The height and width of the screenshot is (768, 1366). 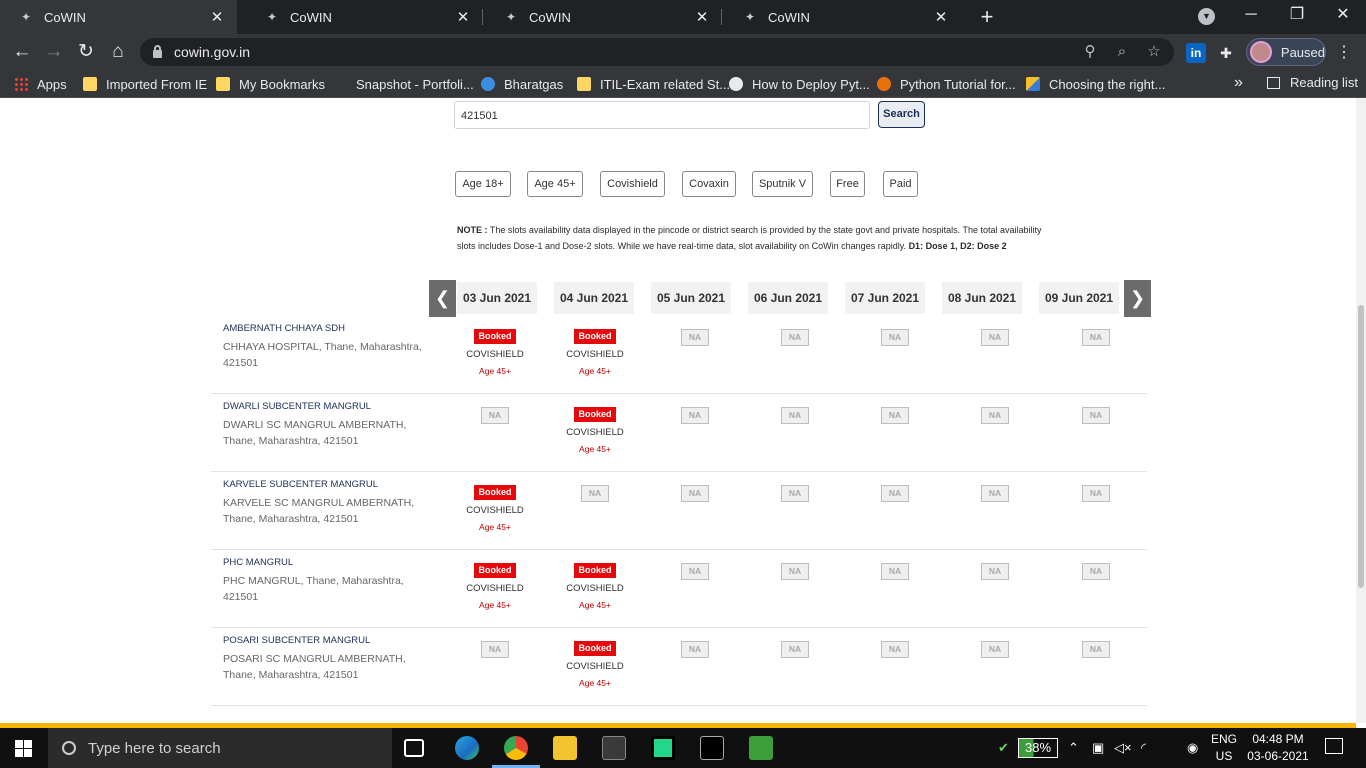 What do you see at coordinates (1334, 746) in the screenshot?
I see `notification-center-icon` at bounding box center [1334, 746].